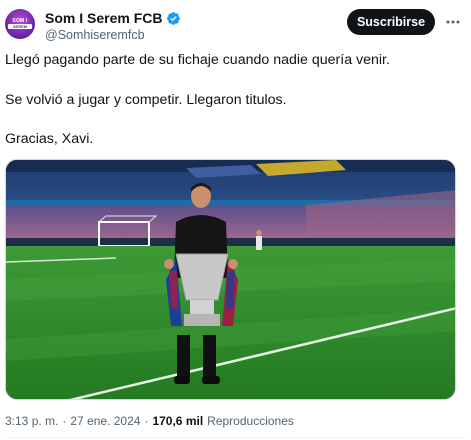  Describe the element at coordinates (178, 421) in the screenshot. I see `views-count: 170,6 mil` at that location.